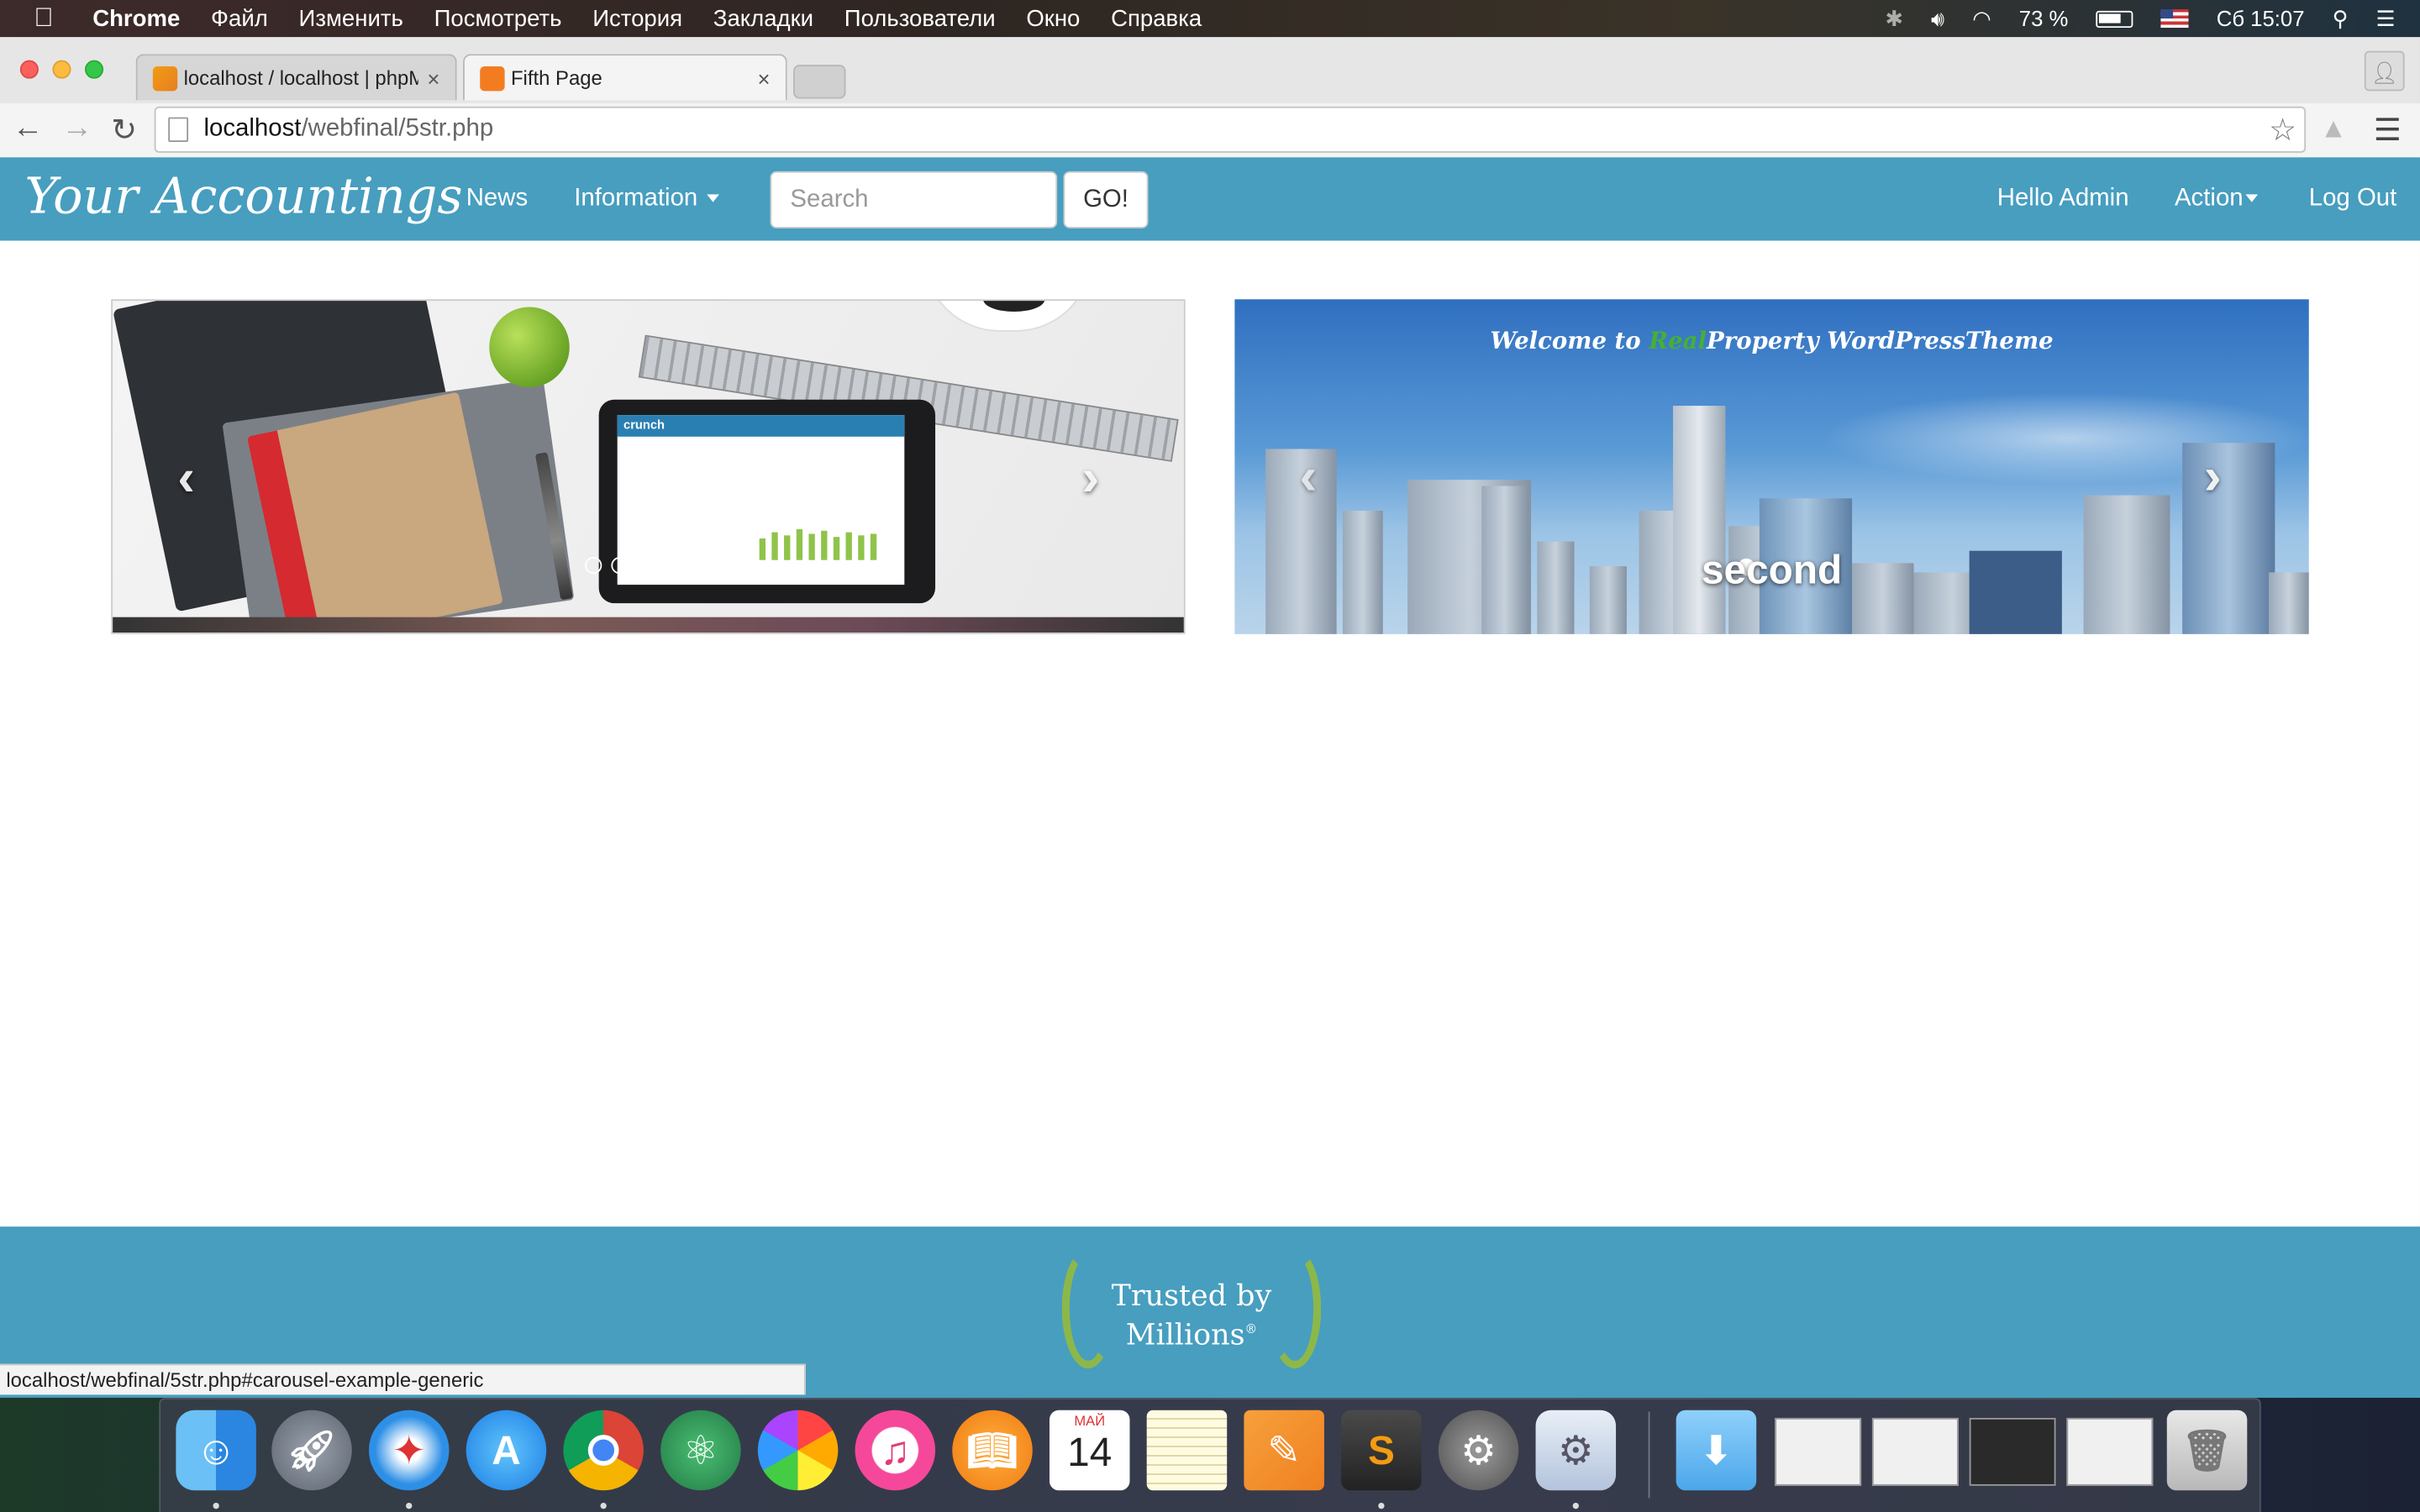 The height and width of the screenshot is (1512, 2420). I want to click on menu-window: Окно, so click(1053, 18).